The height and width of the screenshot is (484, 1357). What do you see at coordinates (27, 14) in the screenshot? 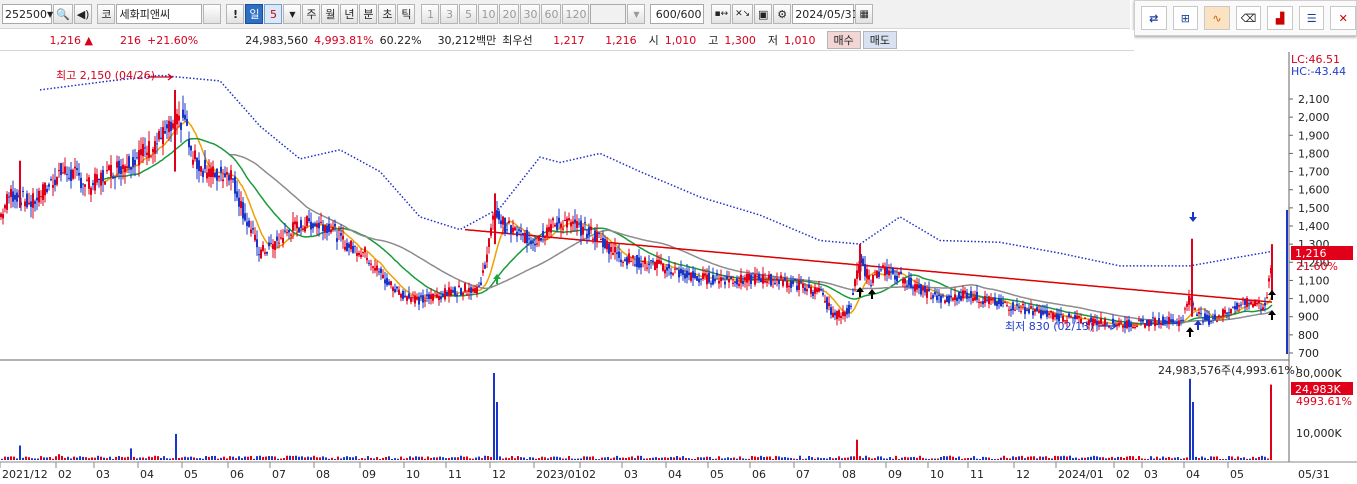
I see `stock-code-input: 252500 ▼` at bounding box center [27, 14].